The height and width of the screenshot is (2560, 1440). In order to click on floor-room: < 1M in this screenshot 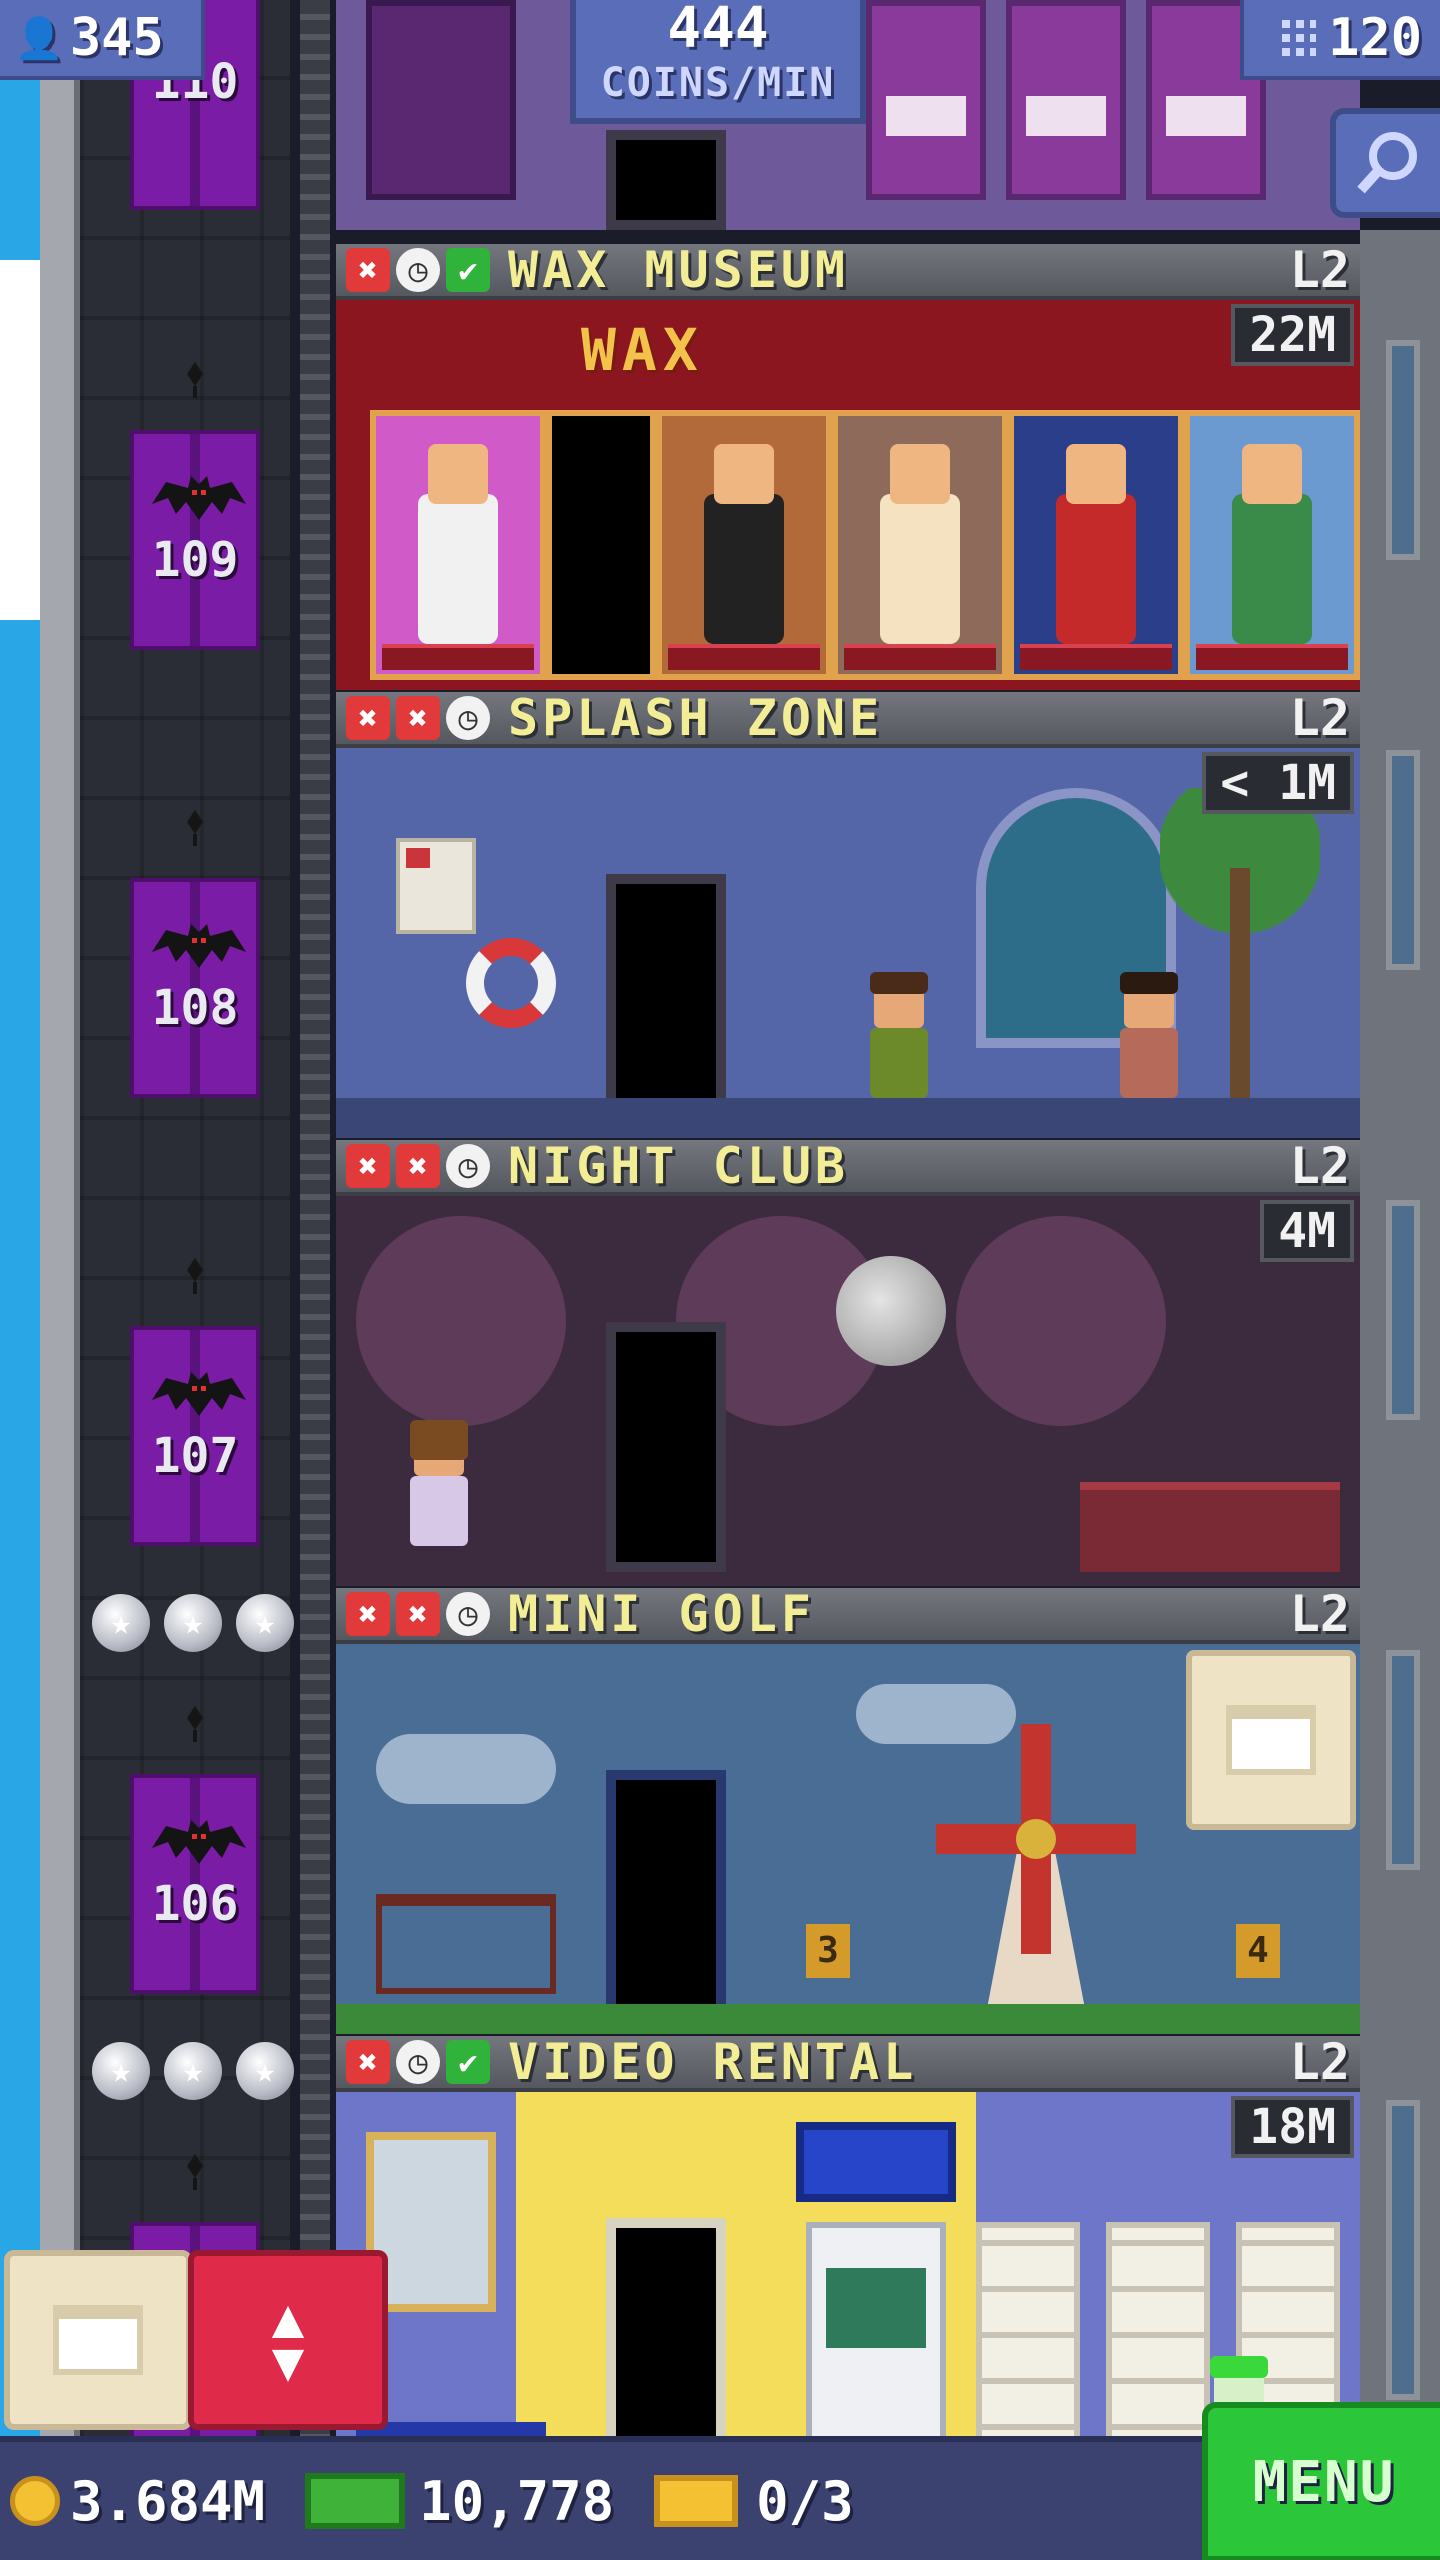, I will do `click(848, 943)`.